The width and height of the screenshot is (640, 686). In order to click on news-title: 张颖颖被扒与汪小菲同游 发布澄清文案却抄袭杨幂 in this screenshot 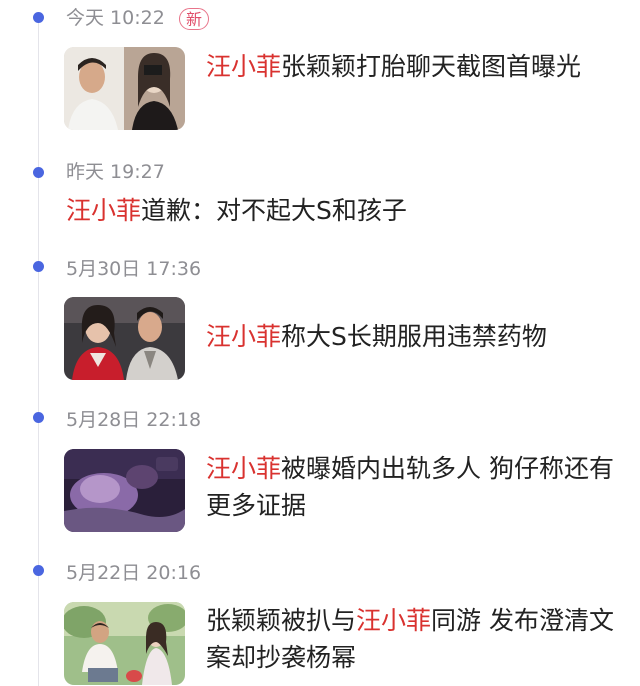, I will do `click(411, 639)`.